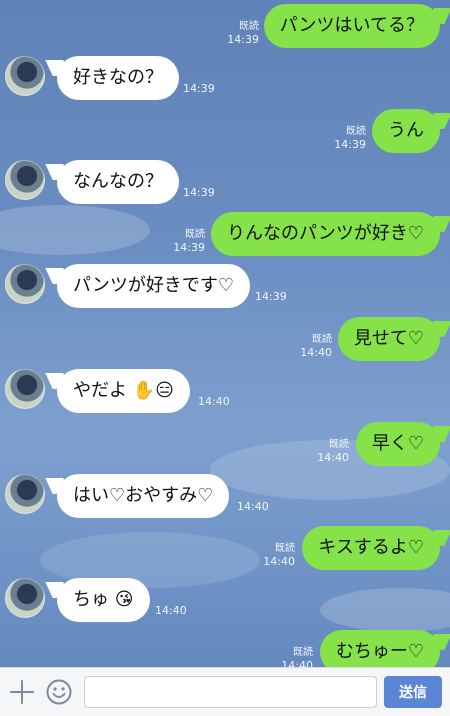 This screenshot has height=716, width=450. I want to click on message-row: ちゅ 😘 14:40, so click(225, 600).